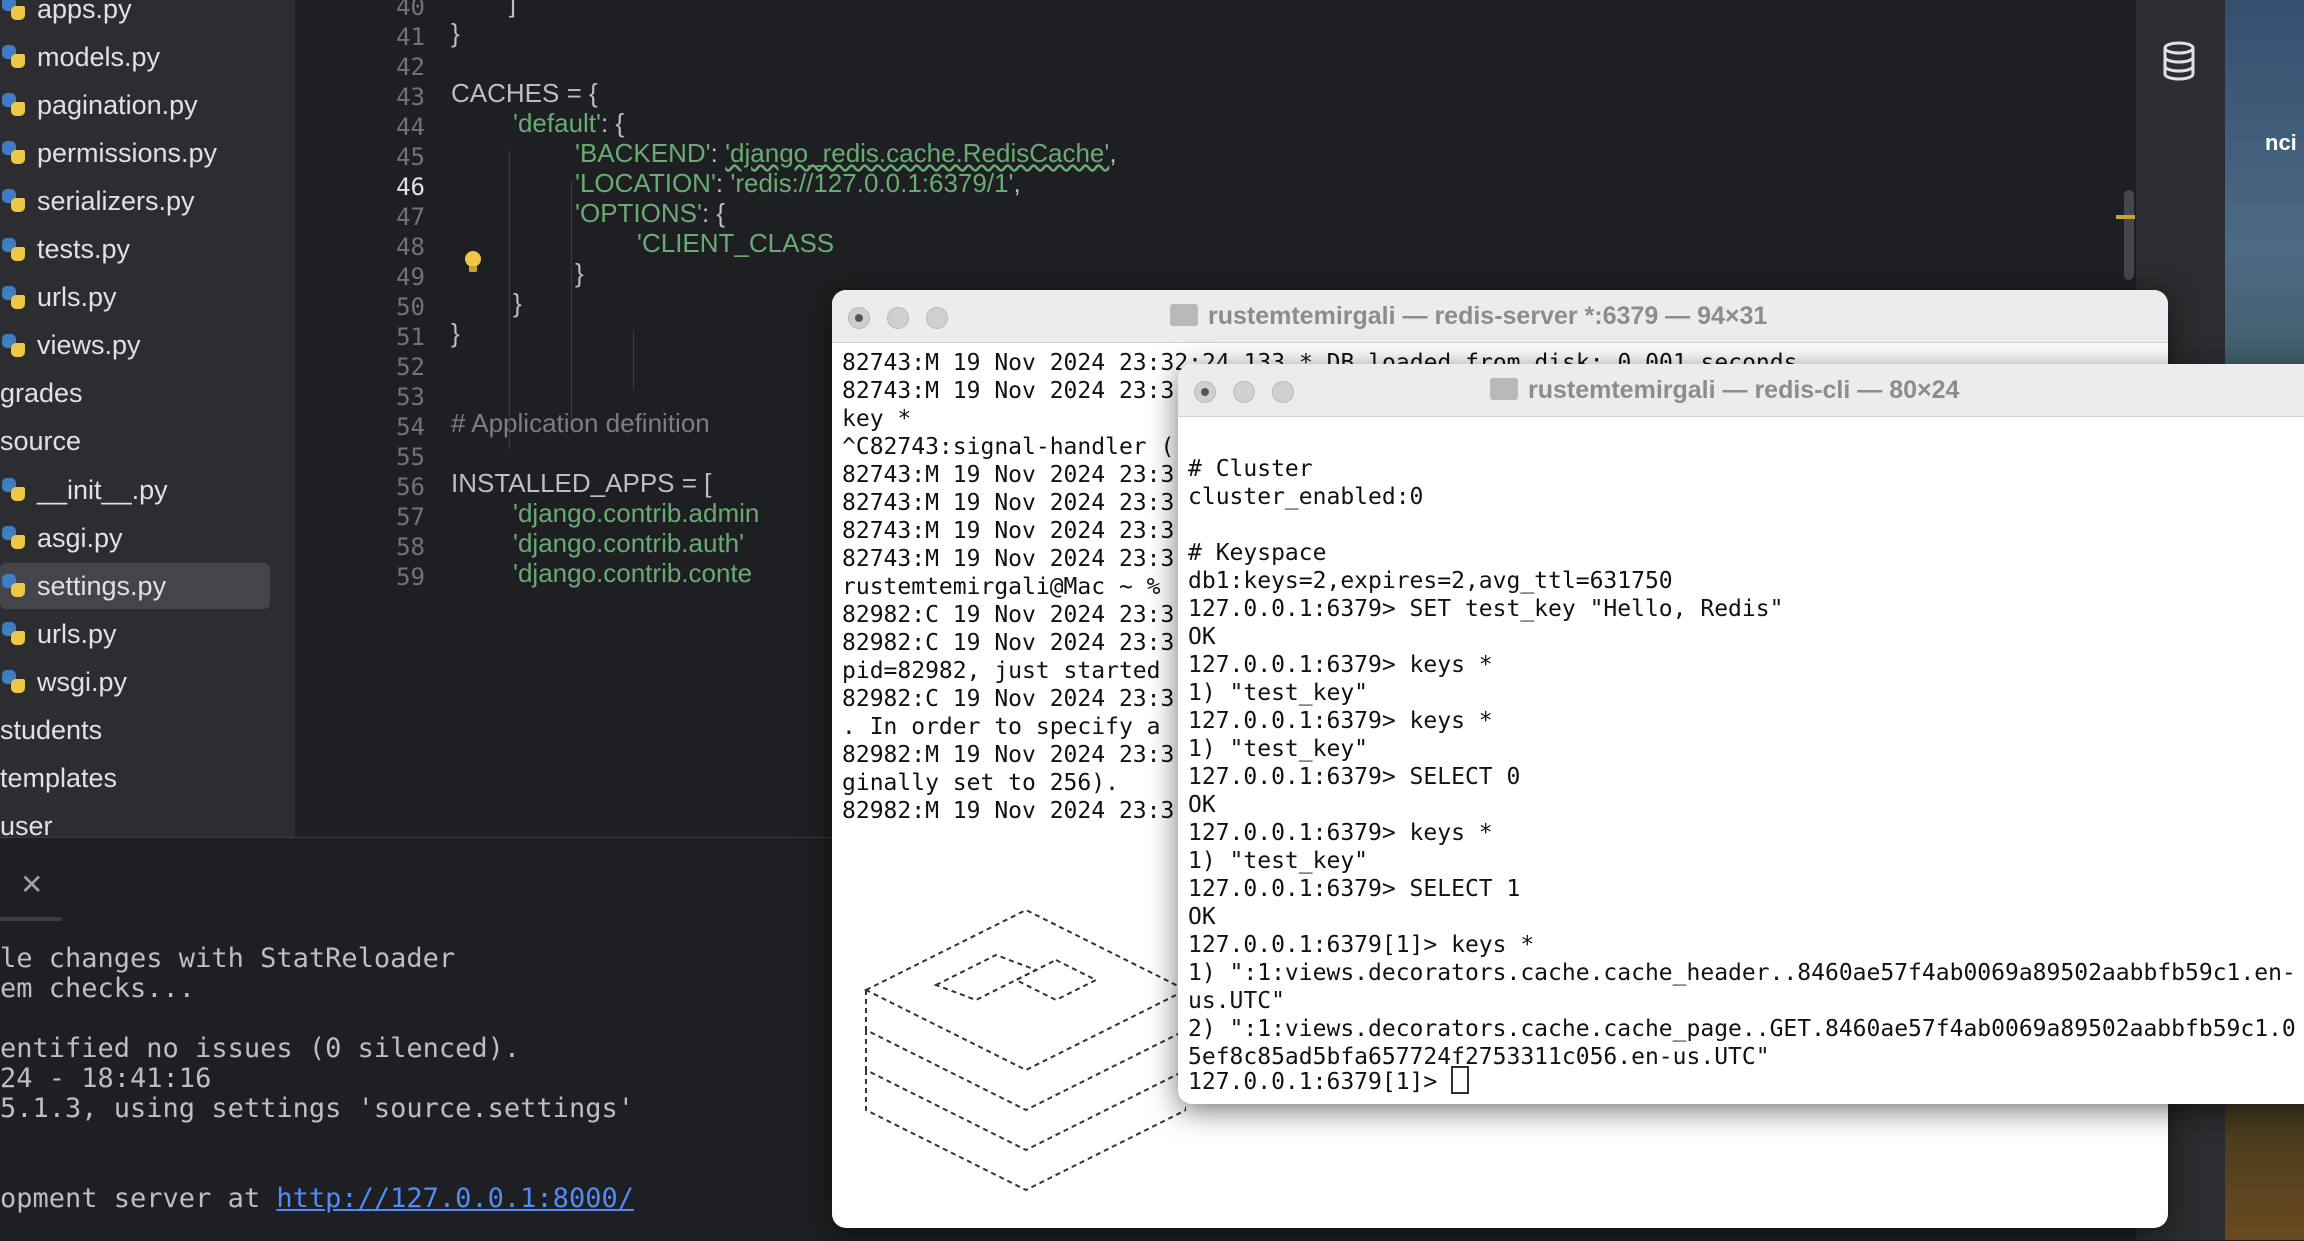 This screenshot has width=2304, height=1241. What do you see at coordinates (636, 513) in the screenshot?
I see `code-line-57: 'django.contrib.admin` at bounding box center [636, 513].